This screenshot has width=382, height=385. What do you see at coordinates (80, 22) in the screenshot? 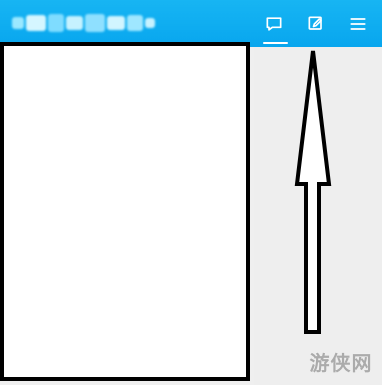
I see `blurred-title` at bounding box center [80, 22].